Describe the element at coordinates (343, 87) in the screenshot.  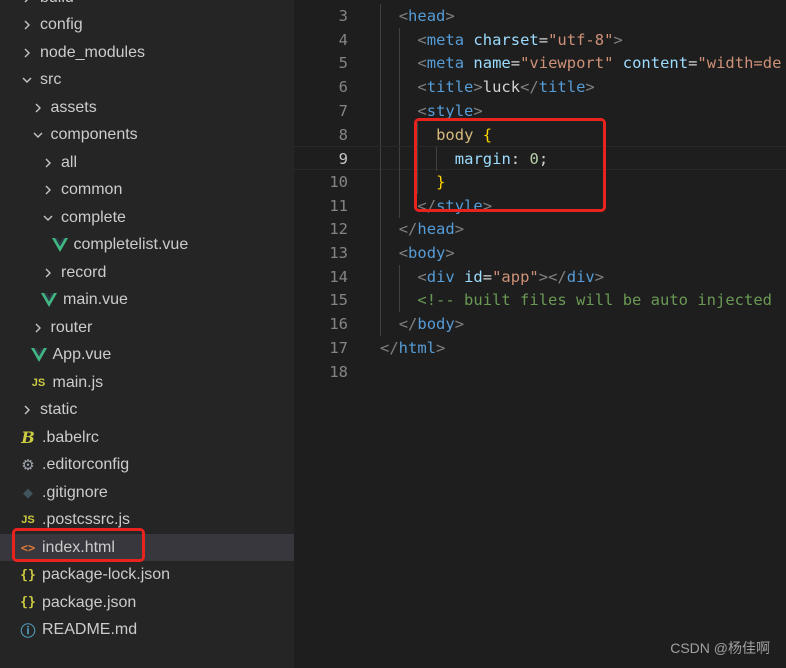
I see `line-number: 6` at that location.